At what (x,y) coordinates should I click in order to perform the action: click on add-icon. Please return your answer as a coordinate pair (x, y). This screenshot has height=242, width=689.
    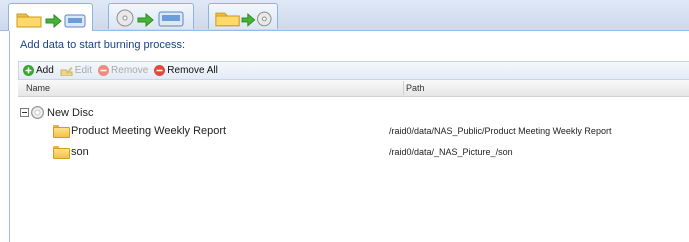
    Looking at the image, I should click on (28, 70).